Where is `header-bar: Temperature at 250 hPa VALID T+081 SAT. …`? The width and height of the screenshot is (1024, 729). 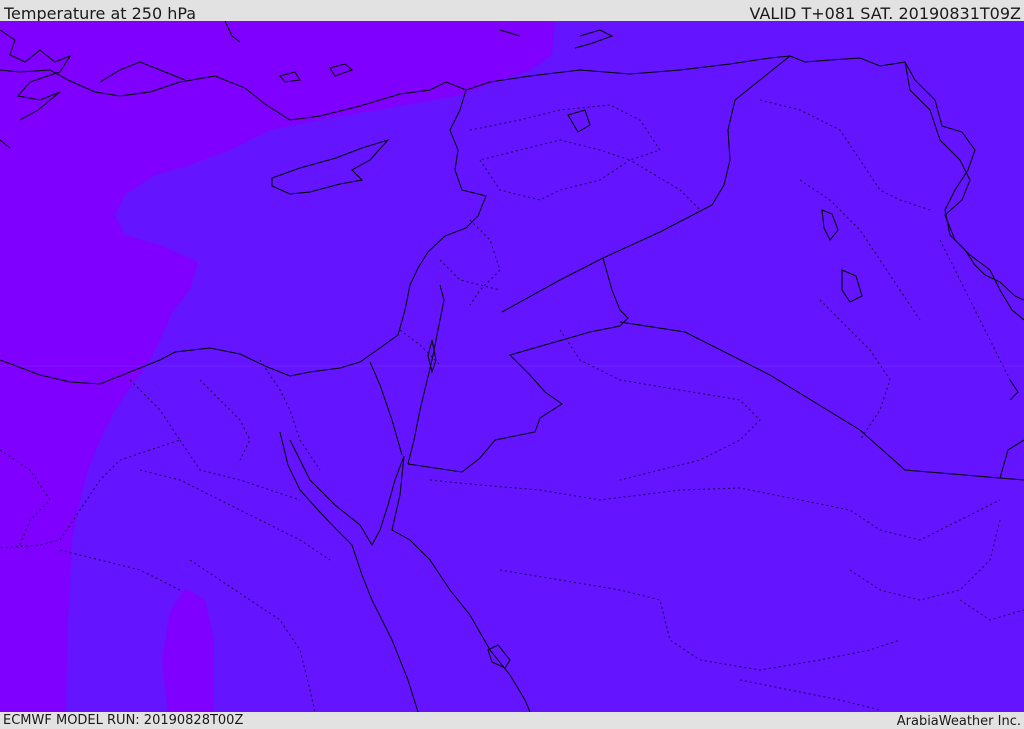 header-bar: Temperature at 250 hPa VALID T+081 SAT. … is located at coordinates (512, 11).